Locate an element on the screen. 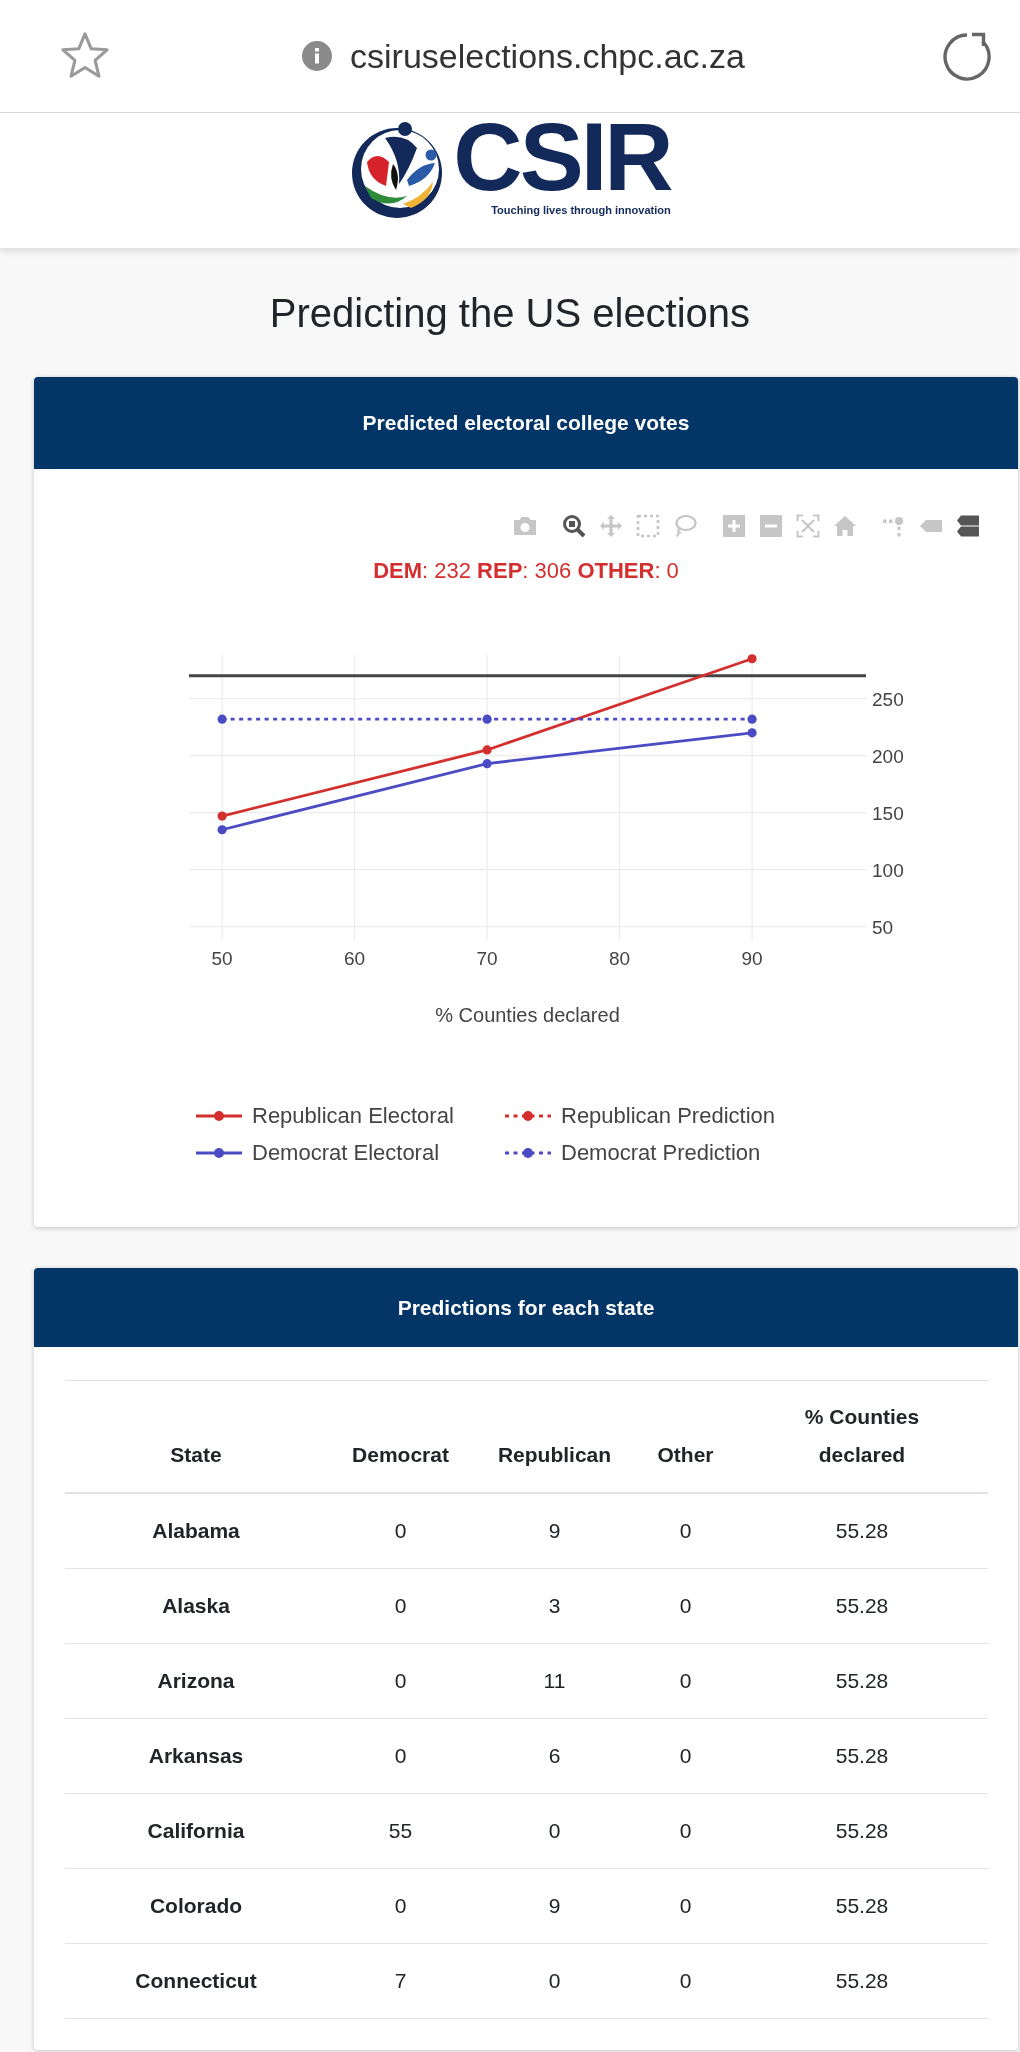 Image resolution: width=1020 pixels, height=2052 pixels. table-cell: Alaska is located at coordinates (196, 1605).